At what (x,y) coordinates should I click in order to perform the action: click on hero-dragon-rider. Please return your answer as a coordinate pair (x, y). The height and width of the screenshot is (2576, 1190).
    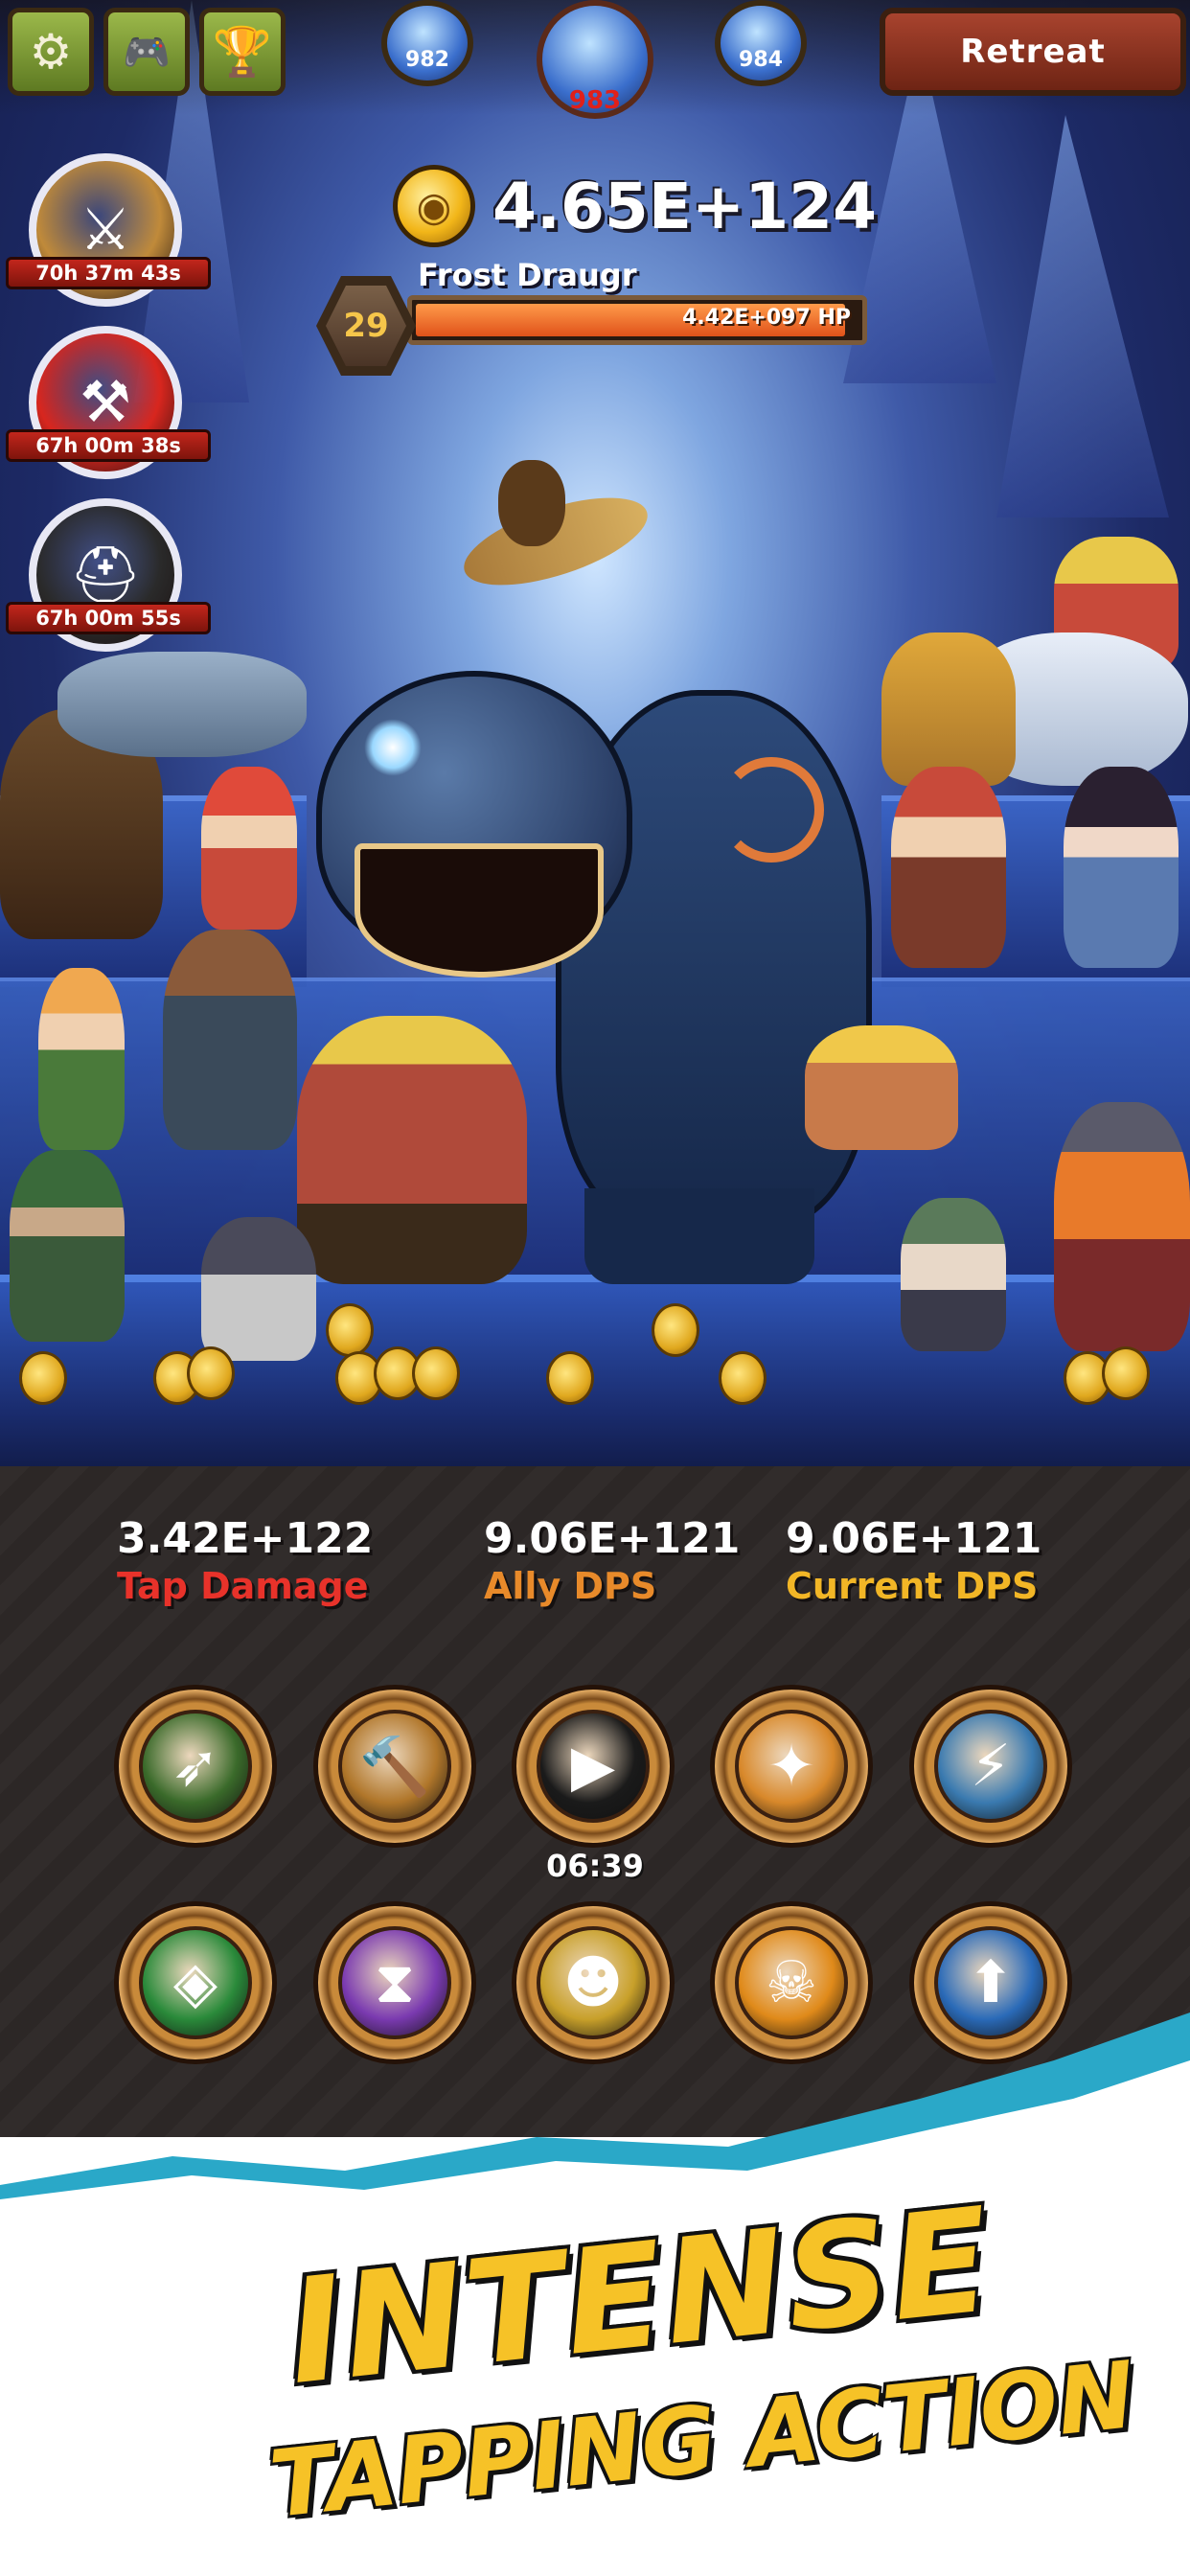
    Looking at the image, I should click on (182, 704).